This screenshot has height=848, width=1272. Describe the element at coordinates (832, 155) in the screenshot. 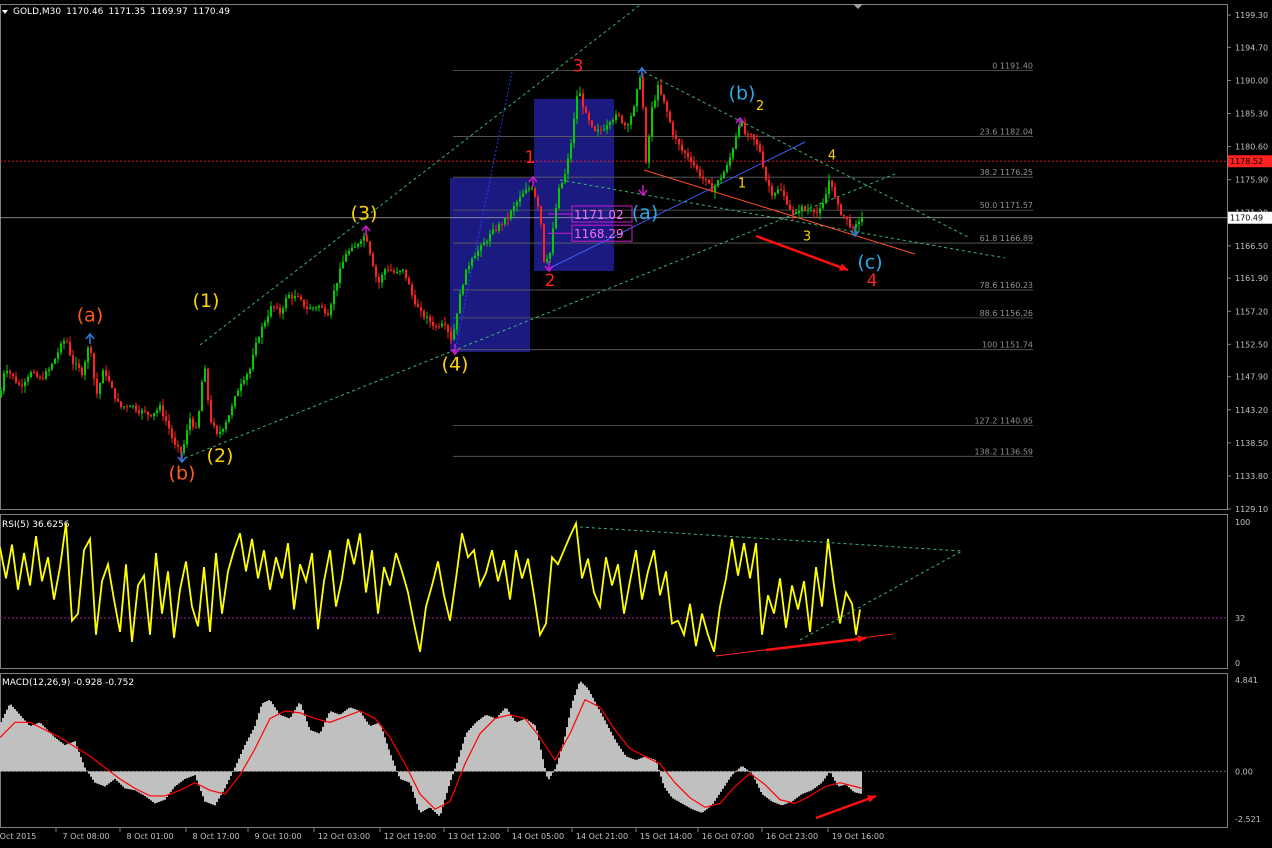

I see `wave-label: 4` at that location.